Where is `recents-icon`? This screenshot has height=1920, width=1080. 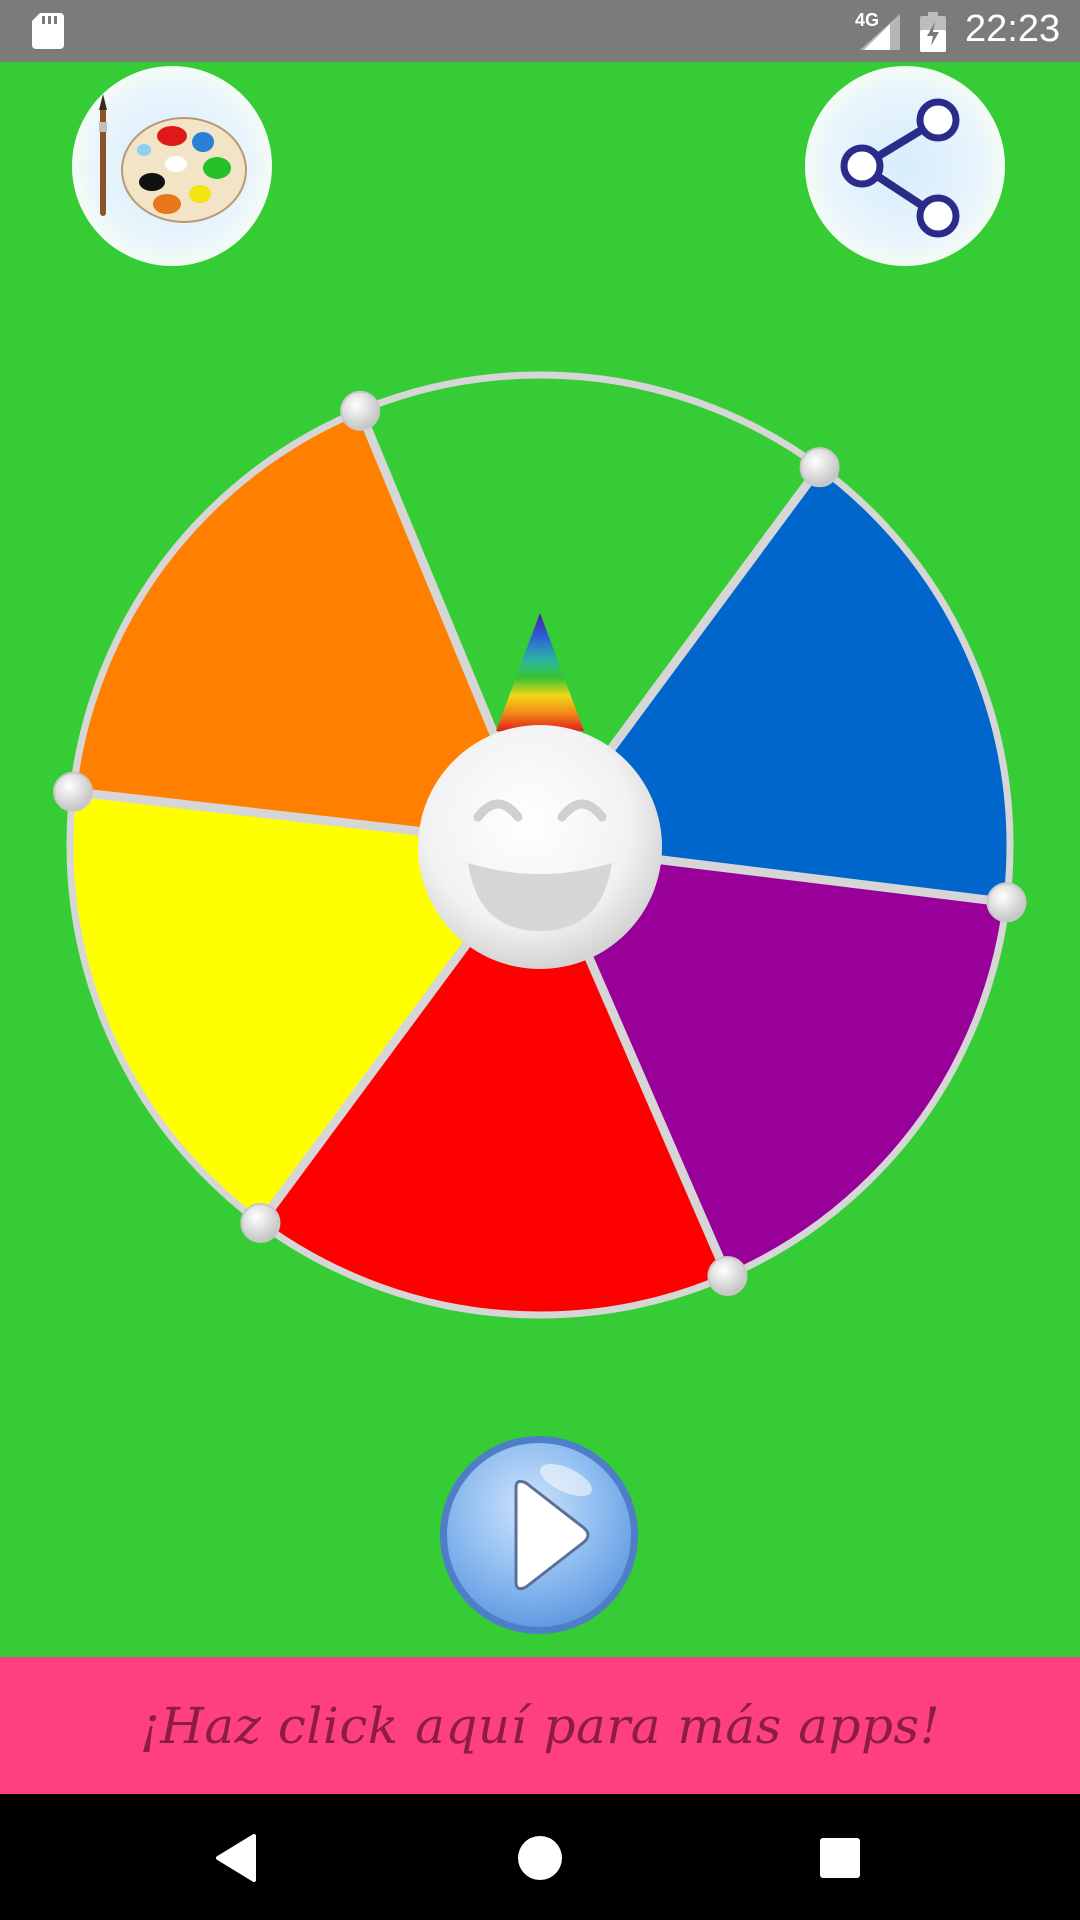 recents-icon is located at coordinates (840, 1858).